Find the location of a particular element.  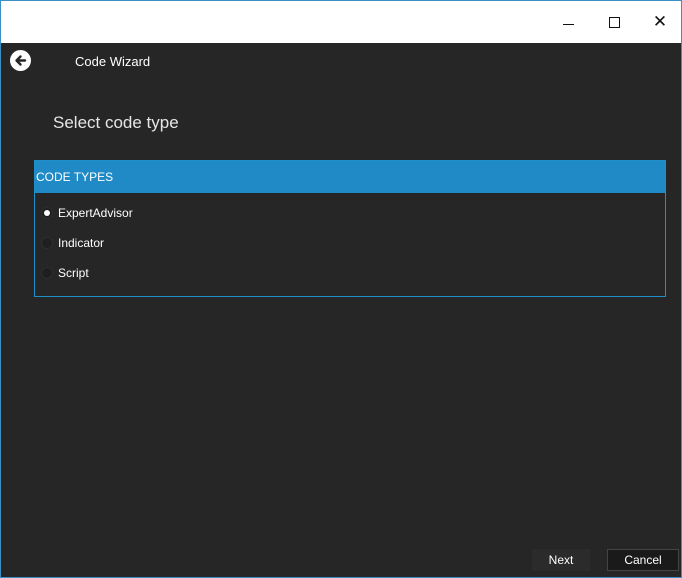

radio-option-script: Script is located at coordinates (65, 273).